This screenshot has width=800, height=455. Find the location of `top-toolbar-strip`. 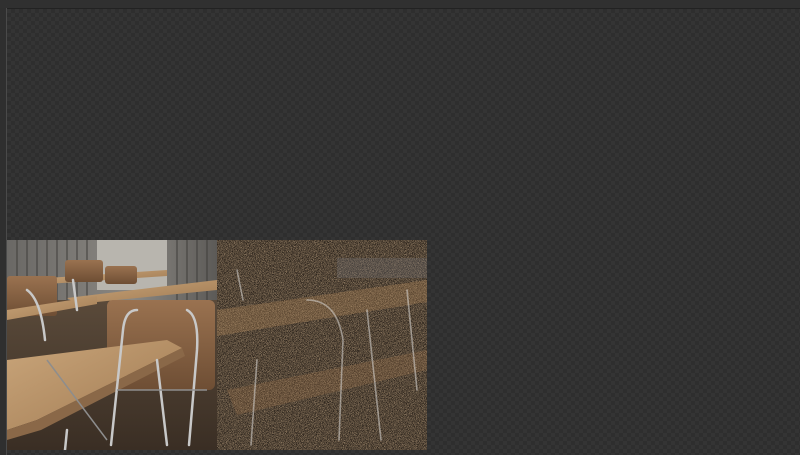

top-toolbar-strip is located at coordinates (400, 4).